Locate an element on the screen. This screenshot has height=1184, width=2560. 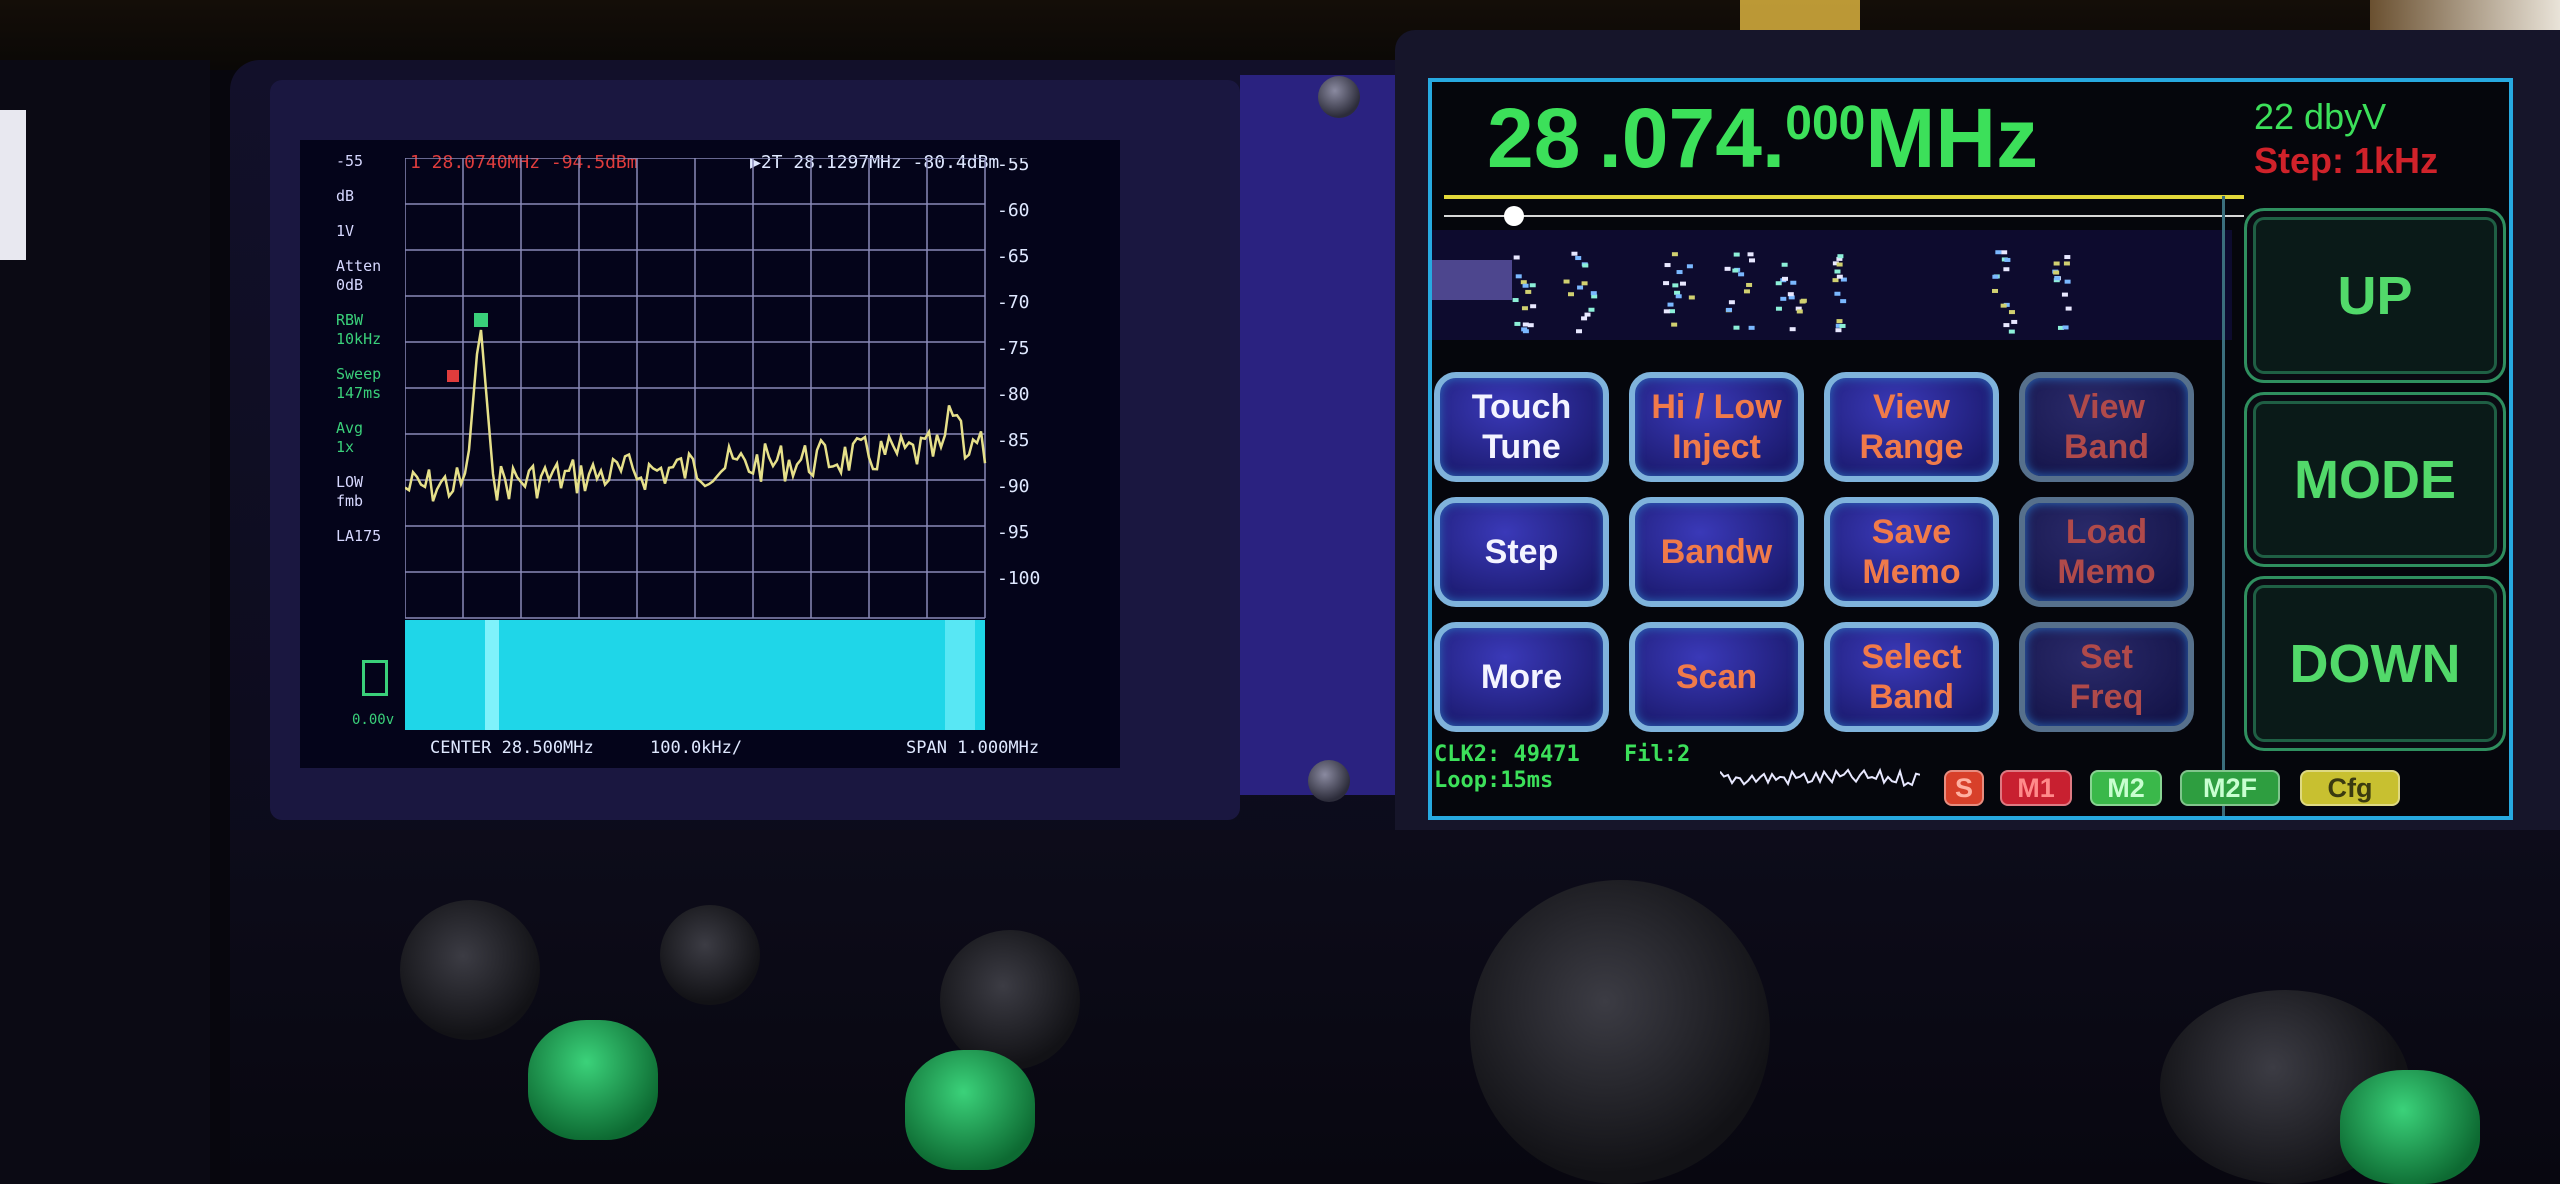
step-button: Step is located at coordinates (1521, 552).